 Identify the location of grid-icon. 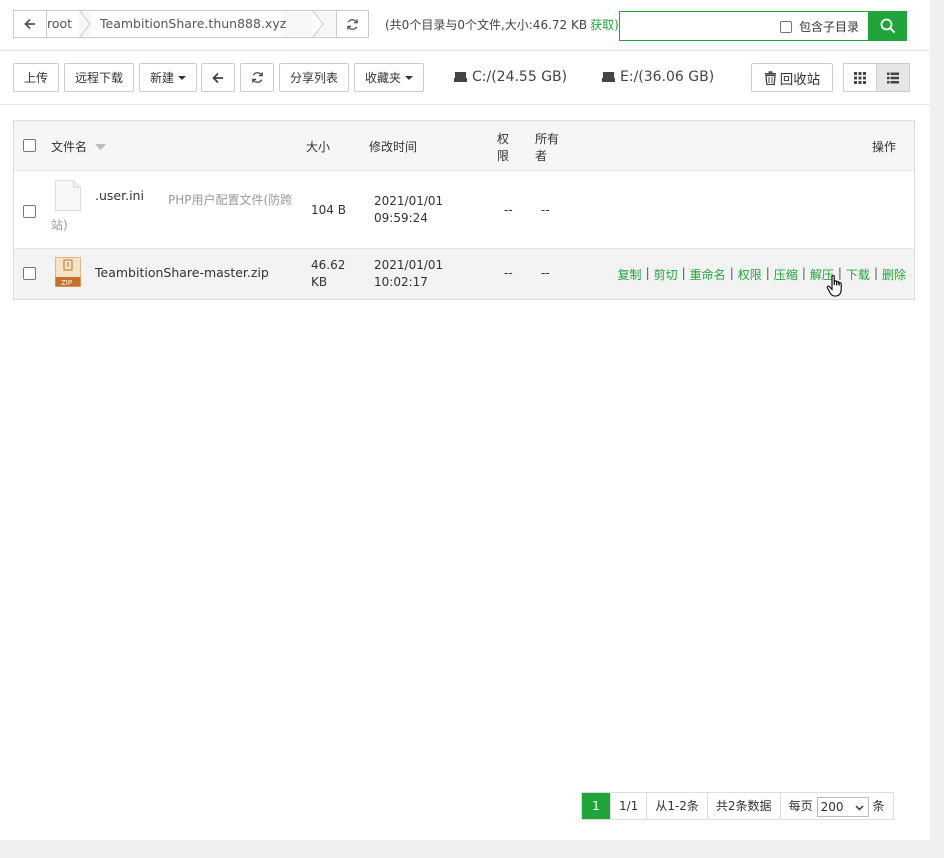
(860, 77).